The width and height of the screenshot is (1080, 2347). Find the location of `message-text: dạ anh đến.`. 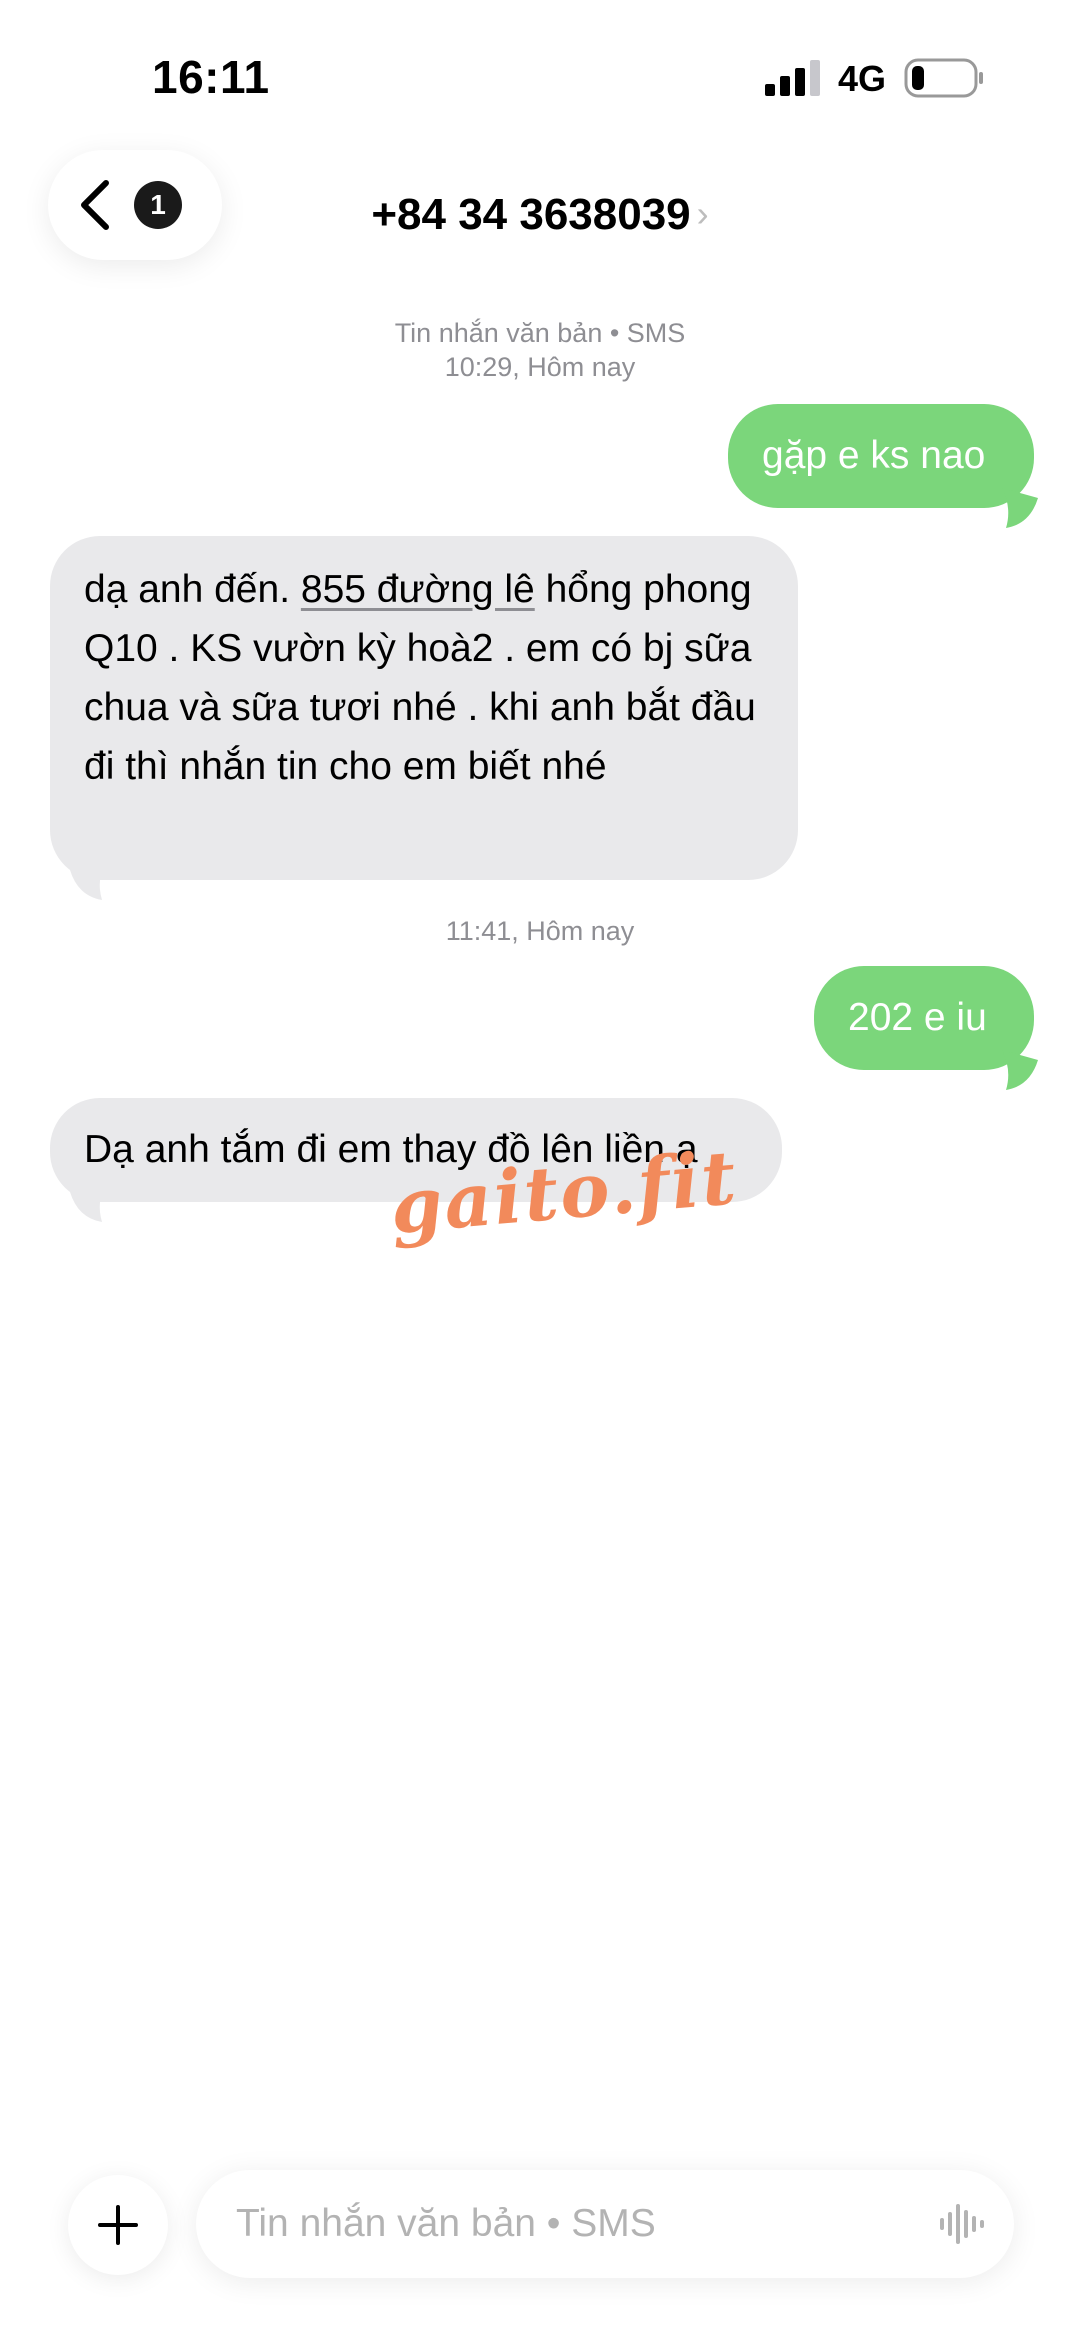

message-text: dạ anh đến. is located at coordinates (192, 589).